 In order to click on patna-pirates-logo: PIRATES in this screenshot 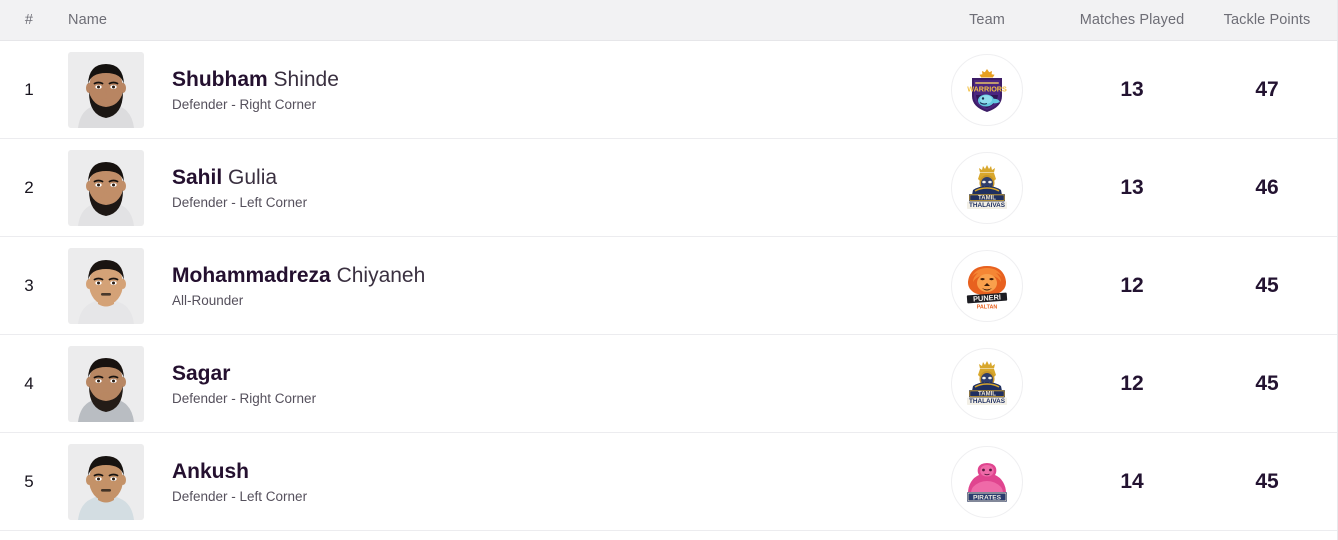, I will do `click(987, 481)`.